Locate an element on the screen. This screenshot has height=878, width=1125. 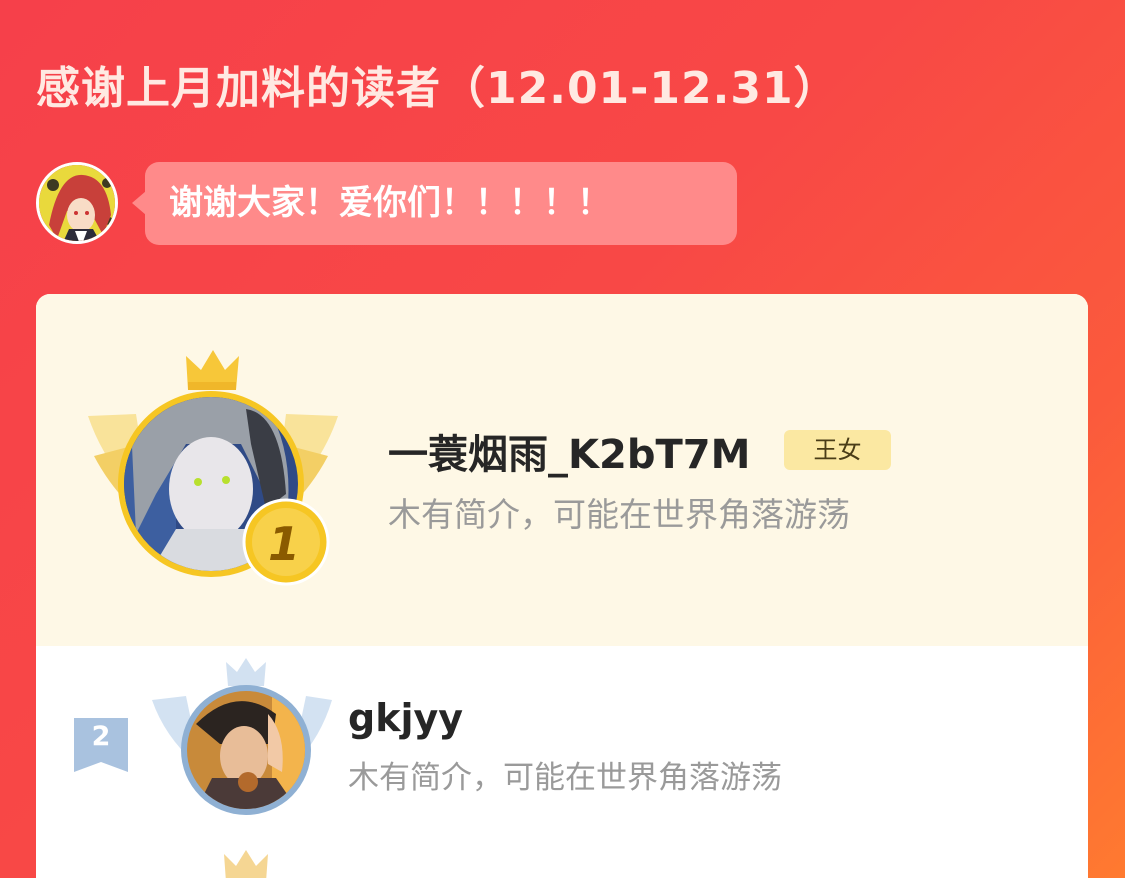
rank-1-bio: 木有简介，可能在世界角落游荡 is located at coordinates (619, 514).